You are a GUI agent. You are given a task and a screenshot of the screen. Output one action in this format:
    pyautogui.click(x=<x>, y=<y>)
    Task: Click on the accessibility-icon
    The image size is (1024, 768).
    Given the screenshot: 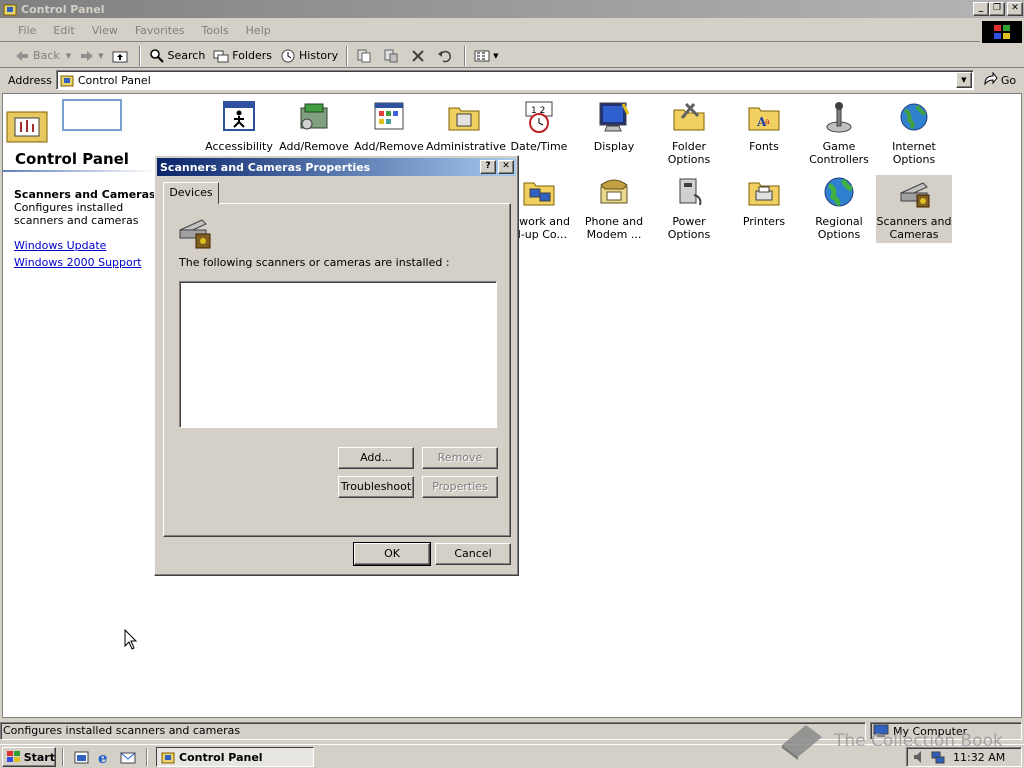 What is the action you would take?
    pyautogui.click(x=239, y=116)
    